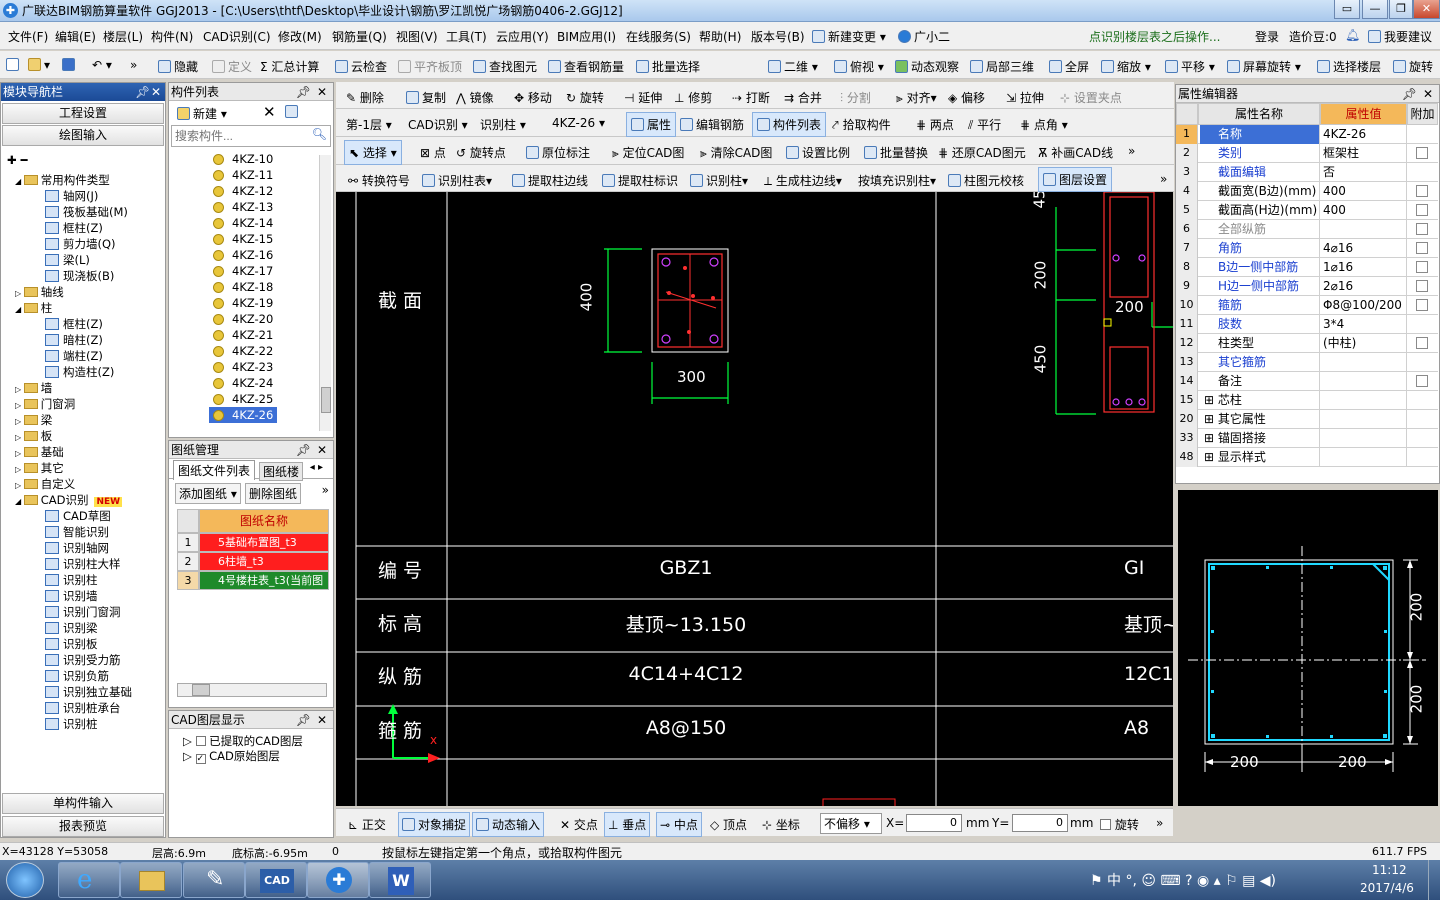  Describe the element at coordinates (83, 803) in the screenshot. I see `single-input-button: 单构件输入` at that location.